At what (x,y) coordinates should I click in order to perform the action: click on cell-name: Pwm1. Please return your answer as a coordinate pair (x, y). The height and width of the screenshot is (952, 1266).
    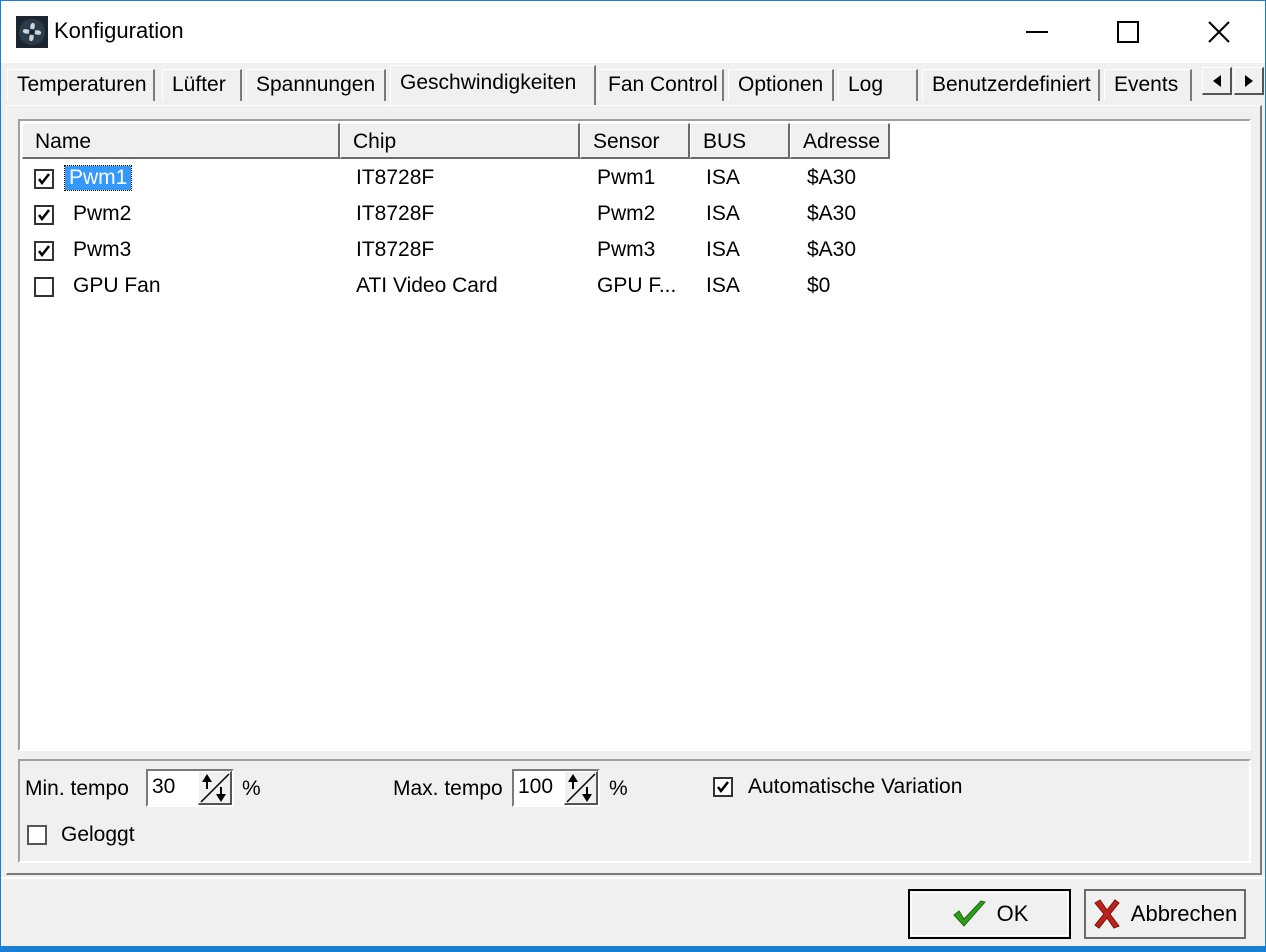
    Looking at the image, I should click on (98, 178).